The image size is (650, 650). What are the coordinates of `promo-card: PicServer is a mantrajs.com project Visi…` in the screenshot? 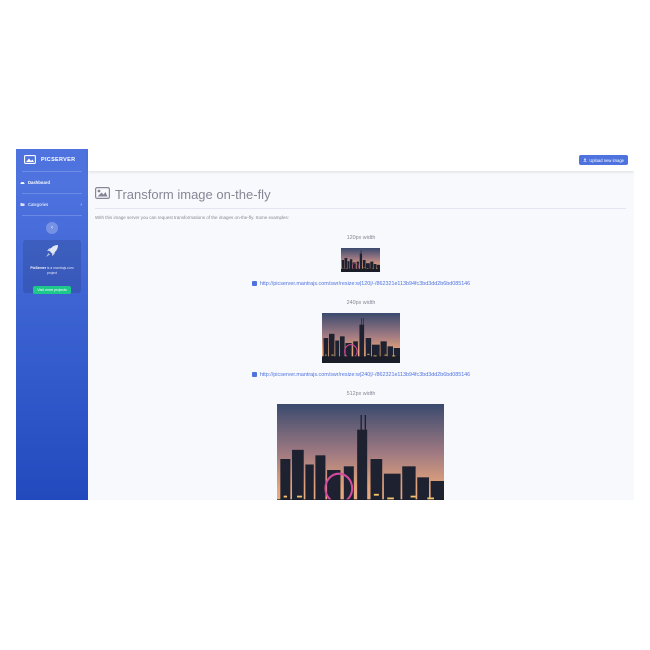 It's located at (52, 267).